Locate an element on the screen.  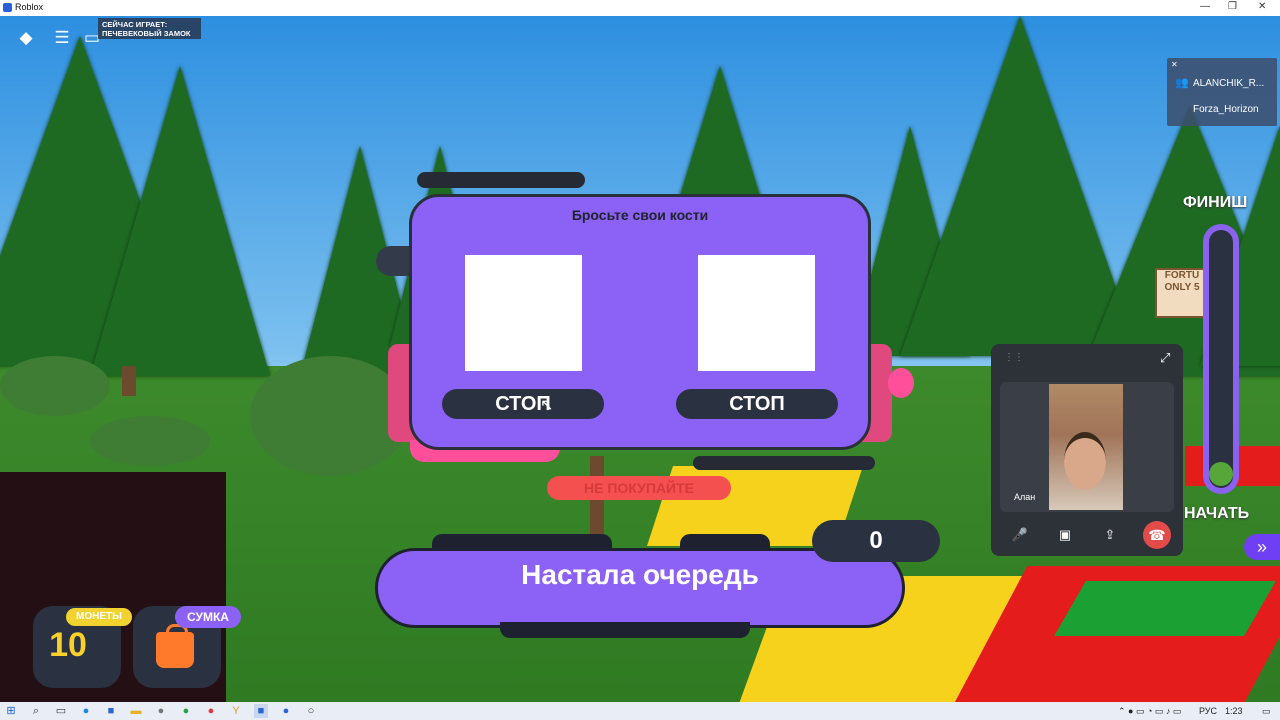
stop-button-left: СТОП is located at coordinates (523, 404).